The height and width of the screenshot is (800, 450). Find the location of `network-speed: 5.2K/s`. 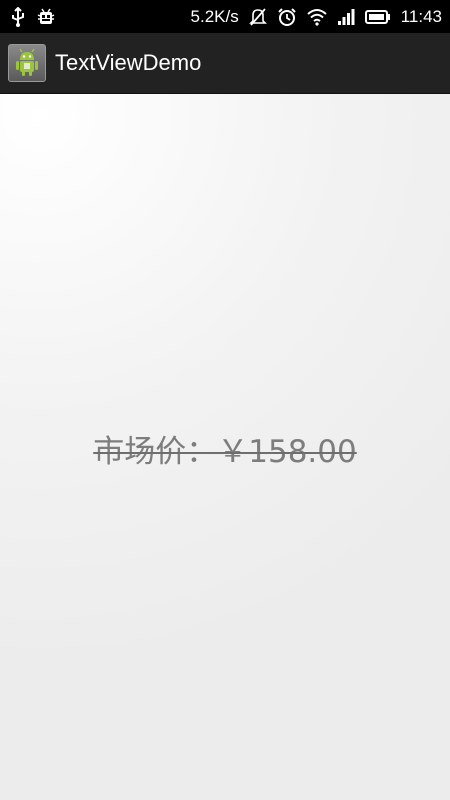

network-speed: 5.2K/s is located at coordinates (214, 16).